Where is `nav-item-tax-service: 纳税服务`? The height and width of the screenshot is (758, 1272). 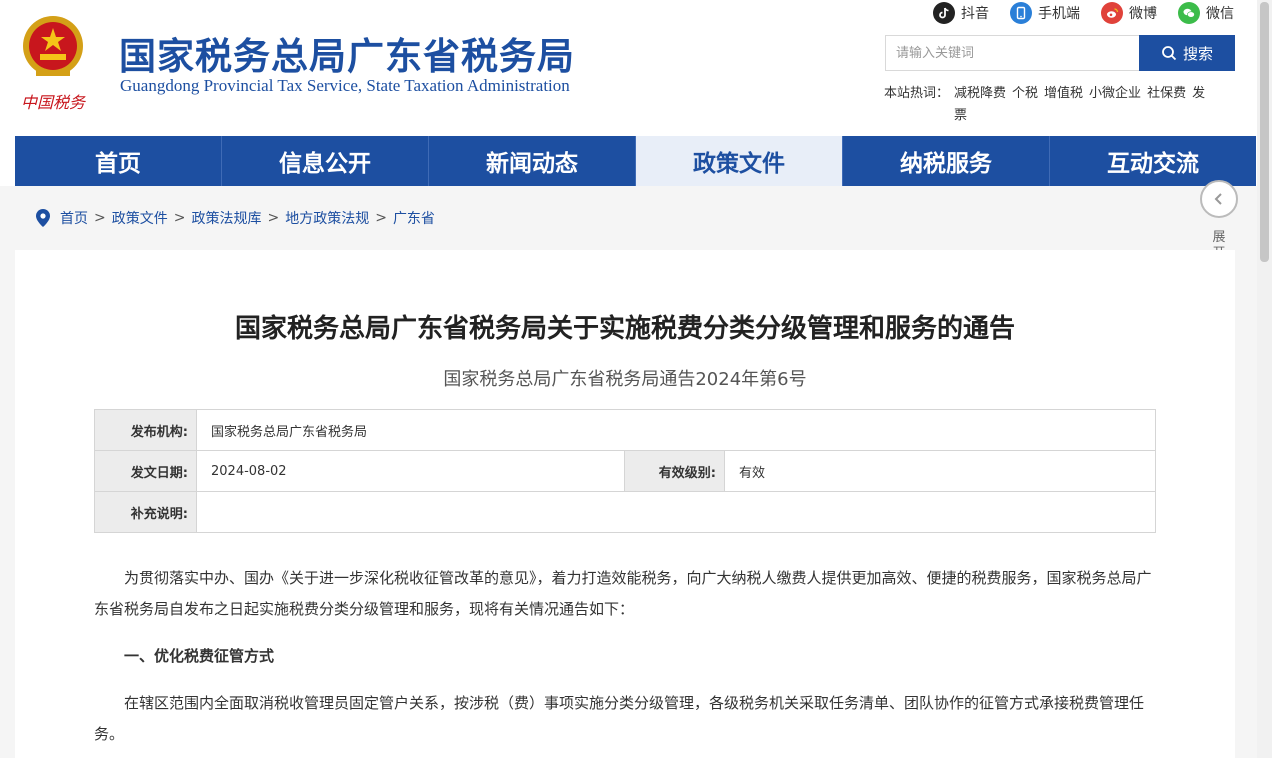 nav-item-tax-service: 纳税服务 is located at coordinates (946, 161).